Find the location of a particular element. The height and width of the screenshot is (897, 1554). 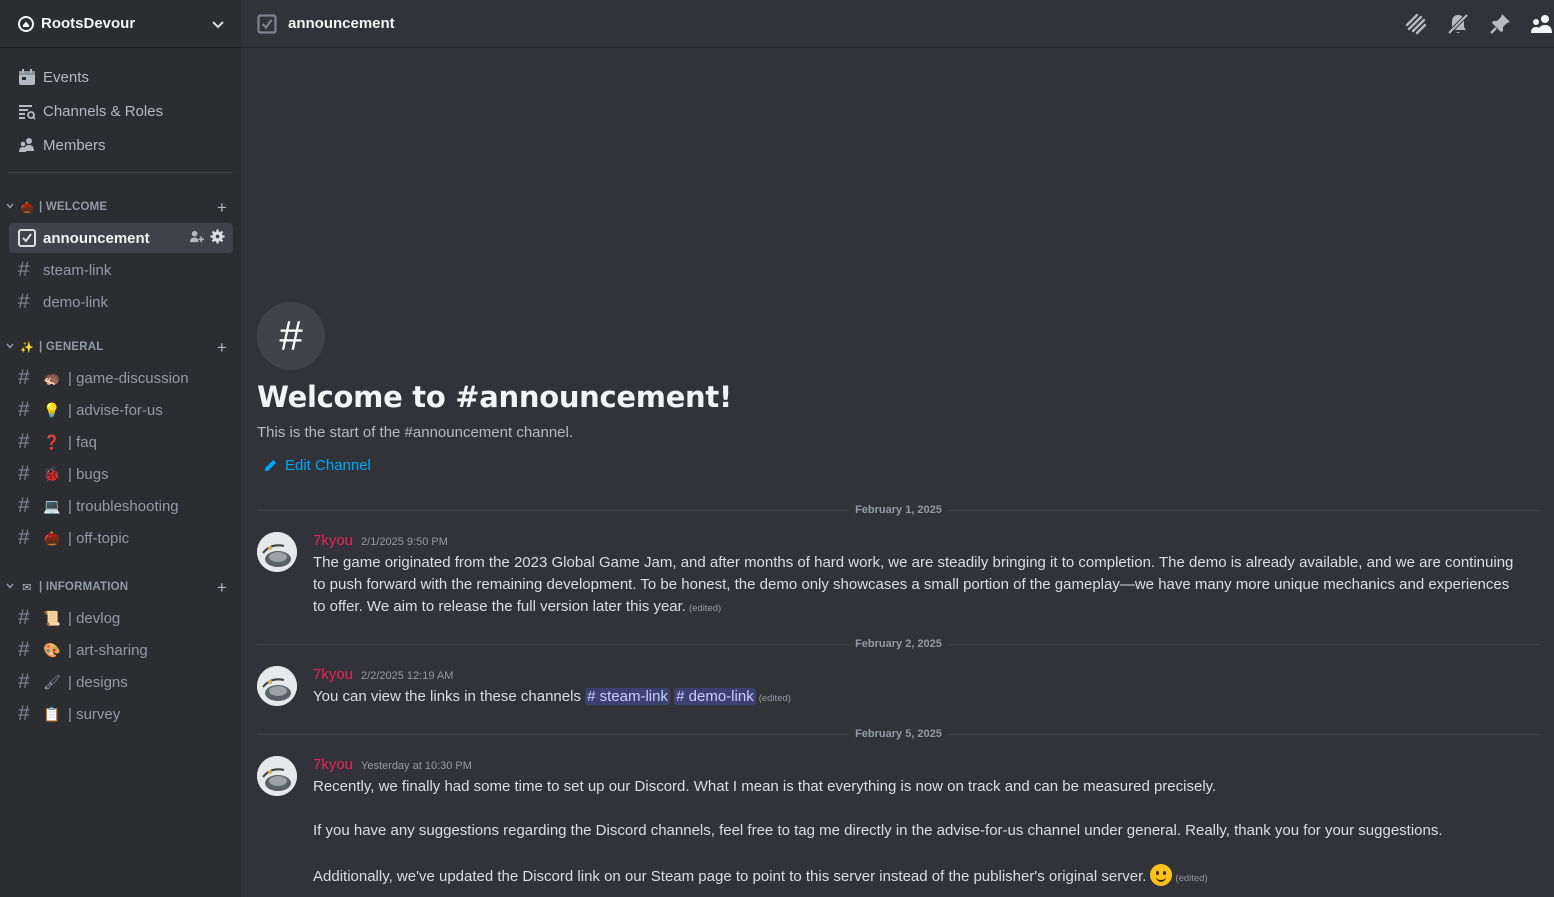

category-label: | WELCOME is located at coordinates (73, 207).